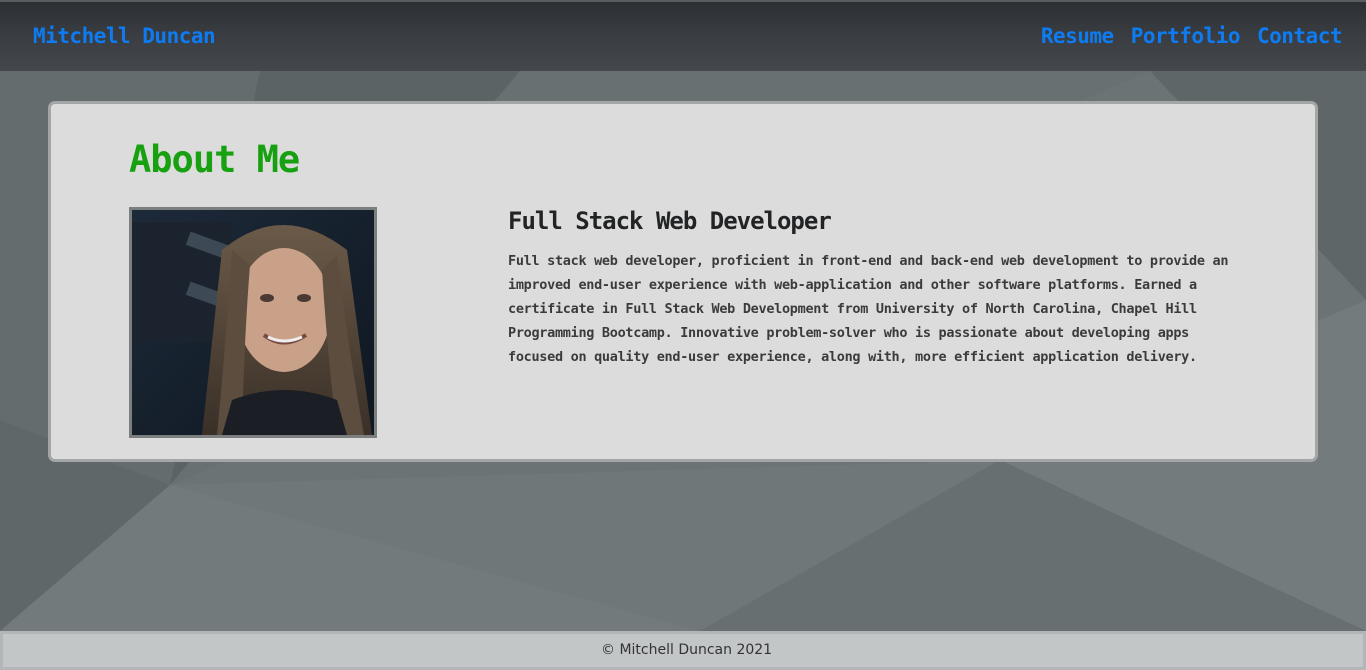 This screenshot has height=670, width=1366. I want to click on nav-link-resume: Resume, so click(1077, 36).